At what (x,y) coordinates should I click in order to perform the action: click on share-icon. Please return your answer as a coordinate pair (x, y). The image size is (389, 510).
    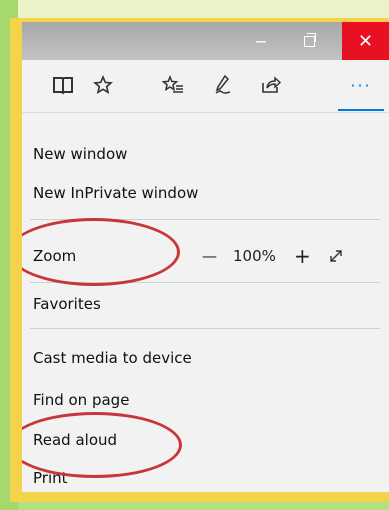
    Looking at the image, I should click on (272, 84).